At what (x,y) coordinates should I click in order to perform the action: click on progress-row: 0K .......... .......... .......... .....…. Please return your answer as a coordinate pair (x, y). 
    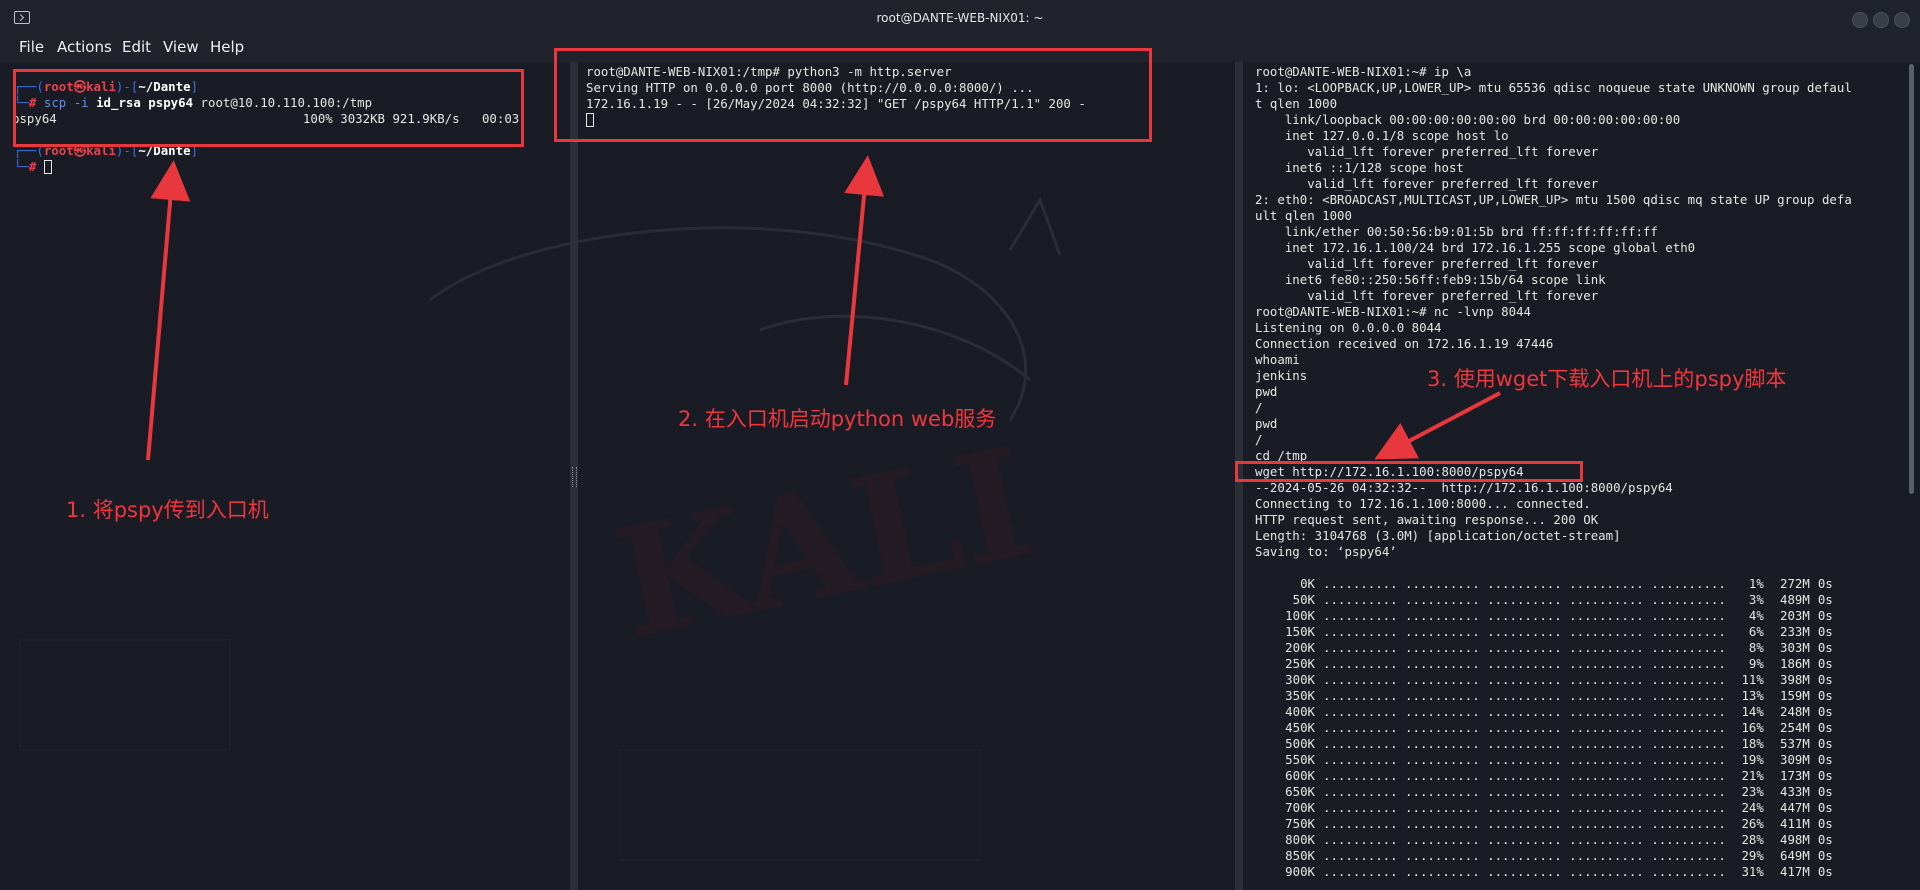
    Looking at the image, I should click on (1544, 584).